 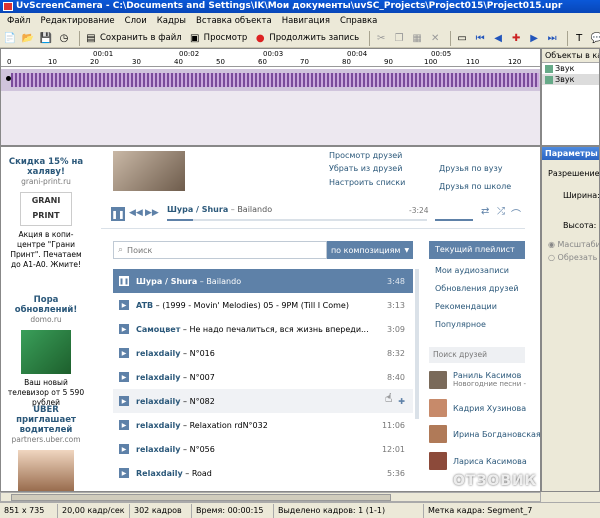 What do you see at coordinates (132, 38) in the screenshot?
I see `save-to-file-button: ▤ Сохранить в файл` at bounding box center [132, 38].